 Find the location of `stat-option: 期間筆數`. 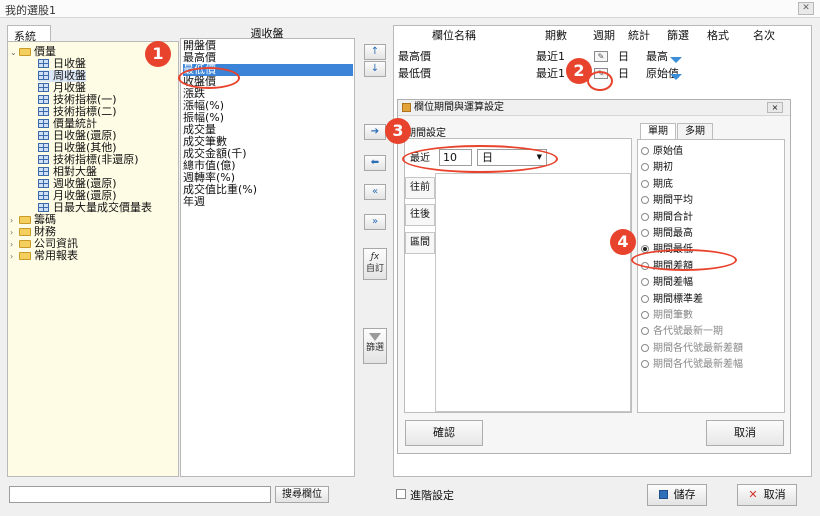

stat-option: 期間筆數 is located at coordinates (667, 316).